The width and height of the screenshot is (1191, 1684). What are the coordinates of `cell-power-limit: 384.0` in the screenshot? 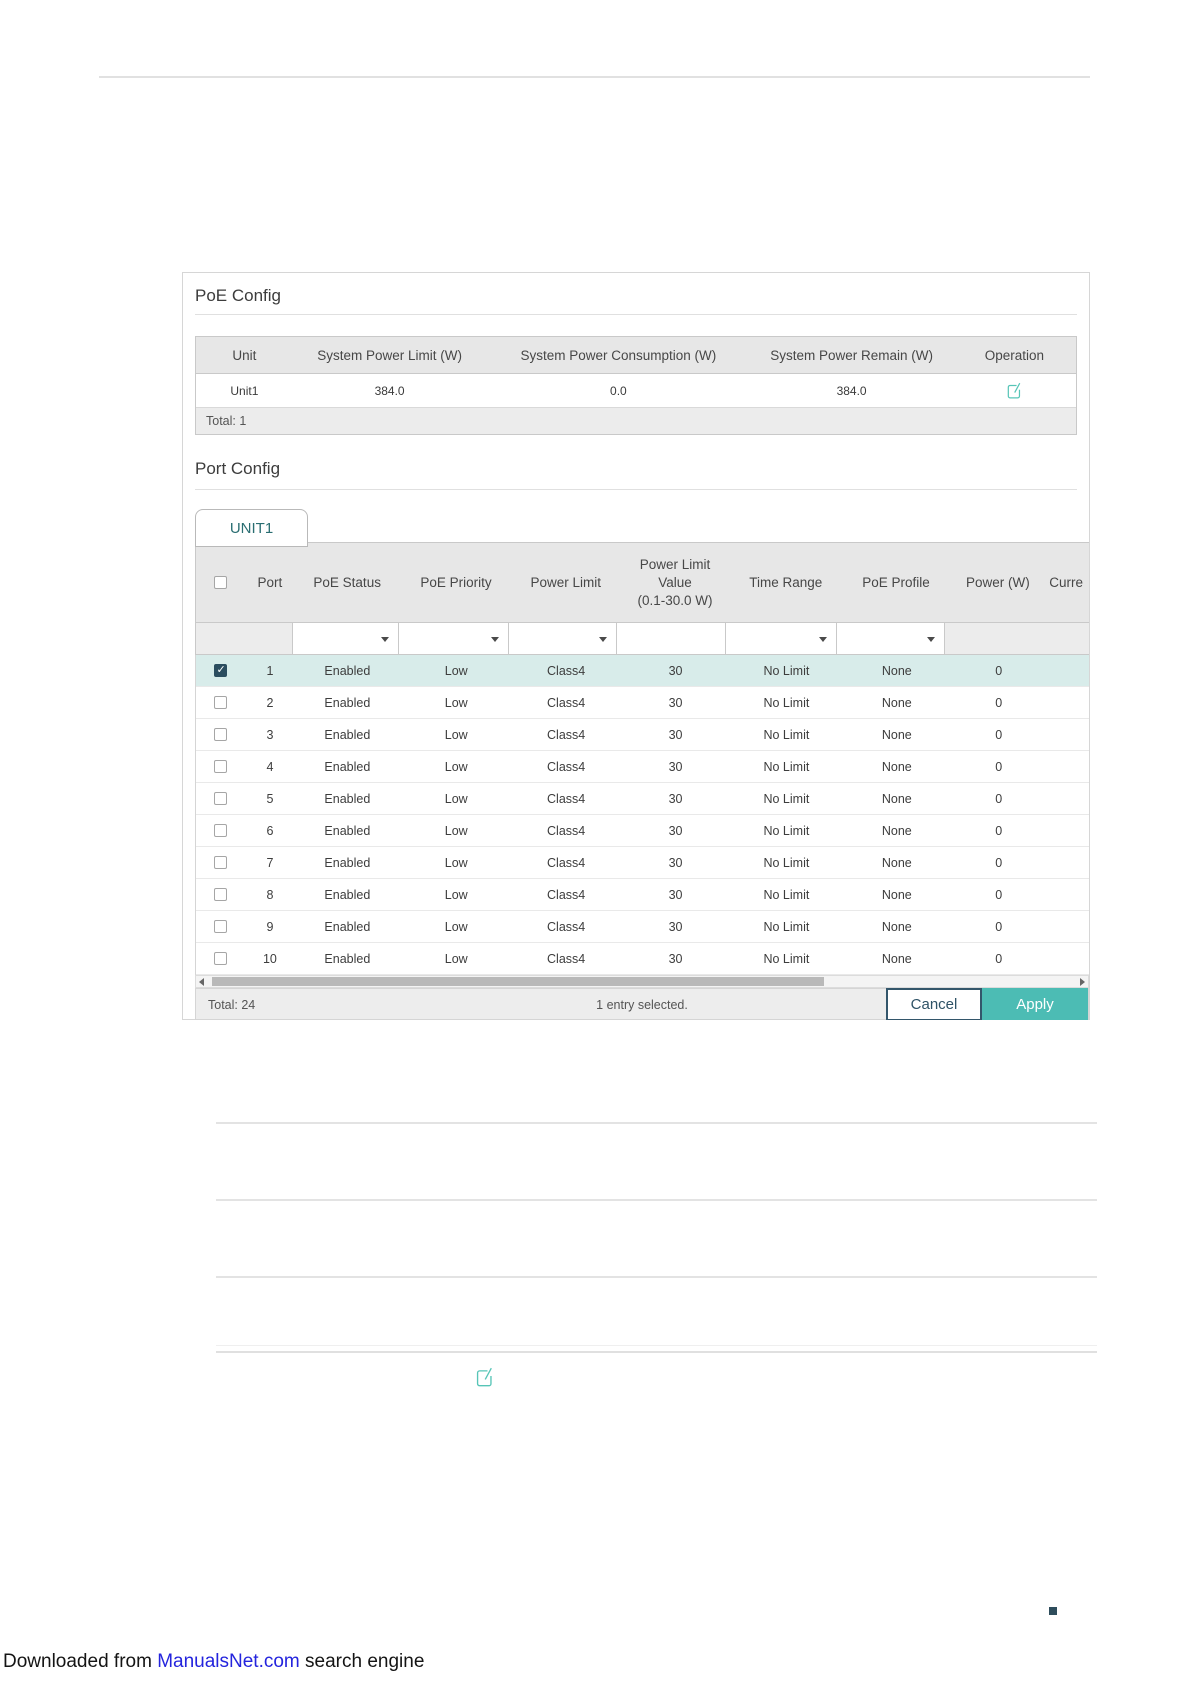 It's located at (389, 390).